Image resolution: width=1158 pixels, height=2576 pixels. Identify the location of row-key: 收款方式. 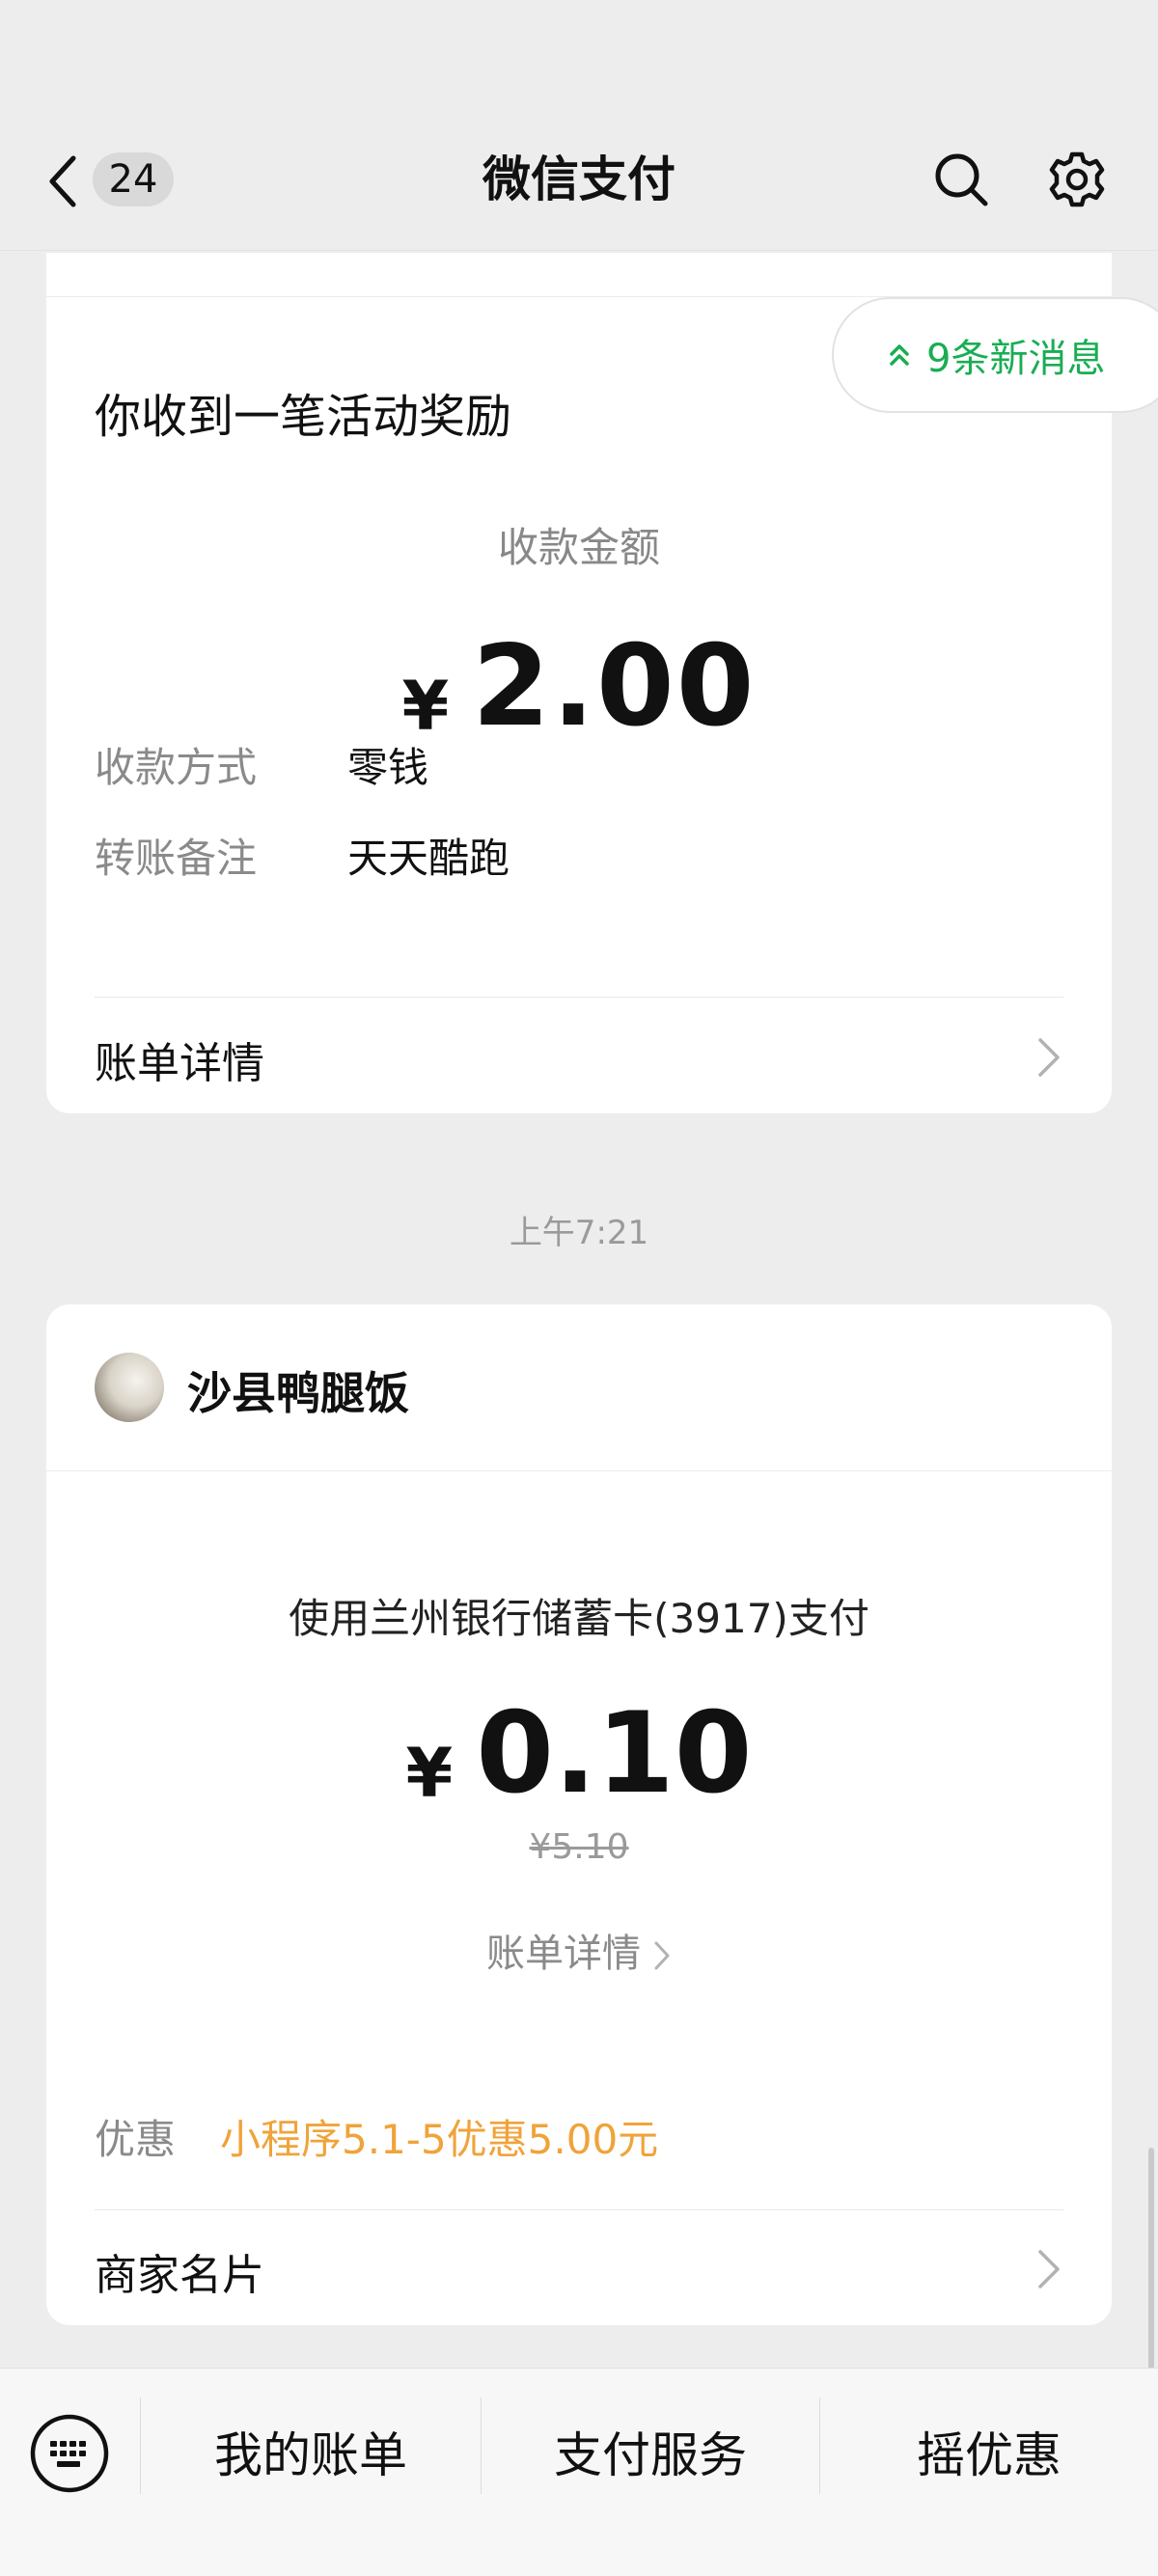
(176, 767).